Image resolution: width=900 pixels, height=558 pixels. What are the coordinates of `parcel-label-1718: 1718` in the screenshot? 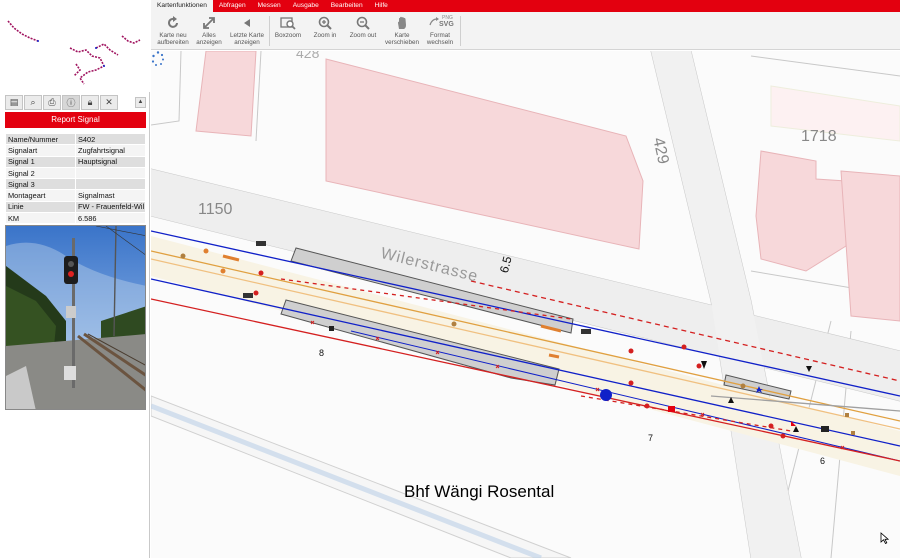 It's located at (819, 136).